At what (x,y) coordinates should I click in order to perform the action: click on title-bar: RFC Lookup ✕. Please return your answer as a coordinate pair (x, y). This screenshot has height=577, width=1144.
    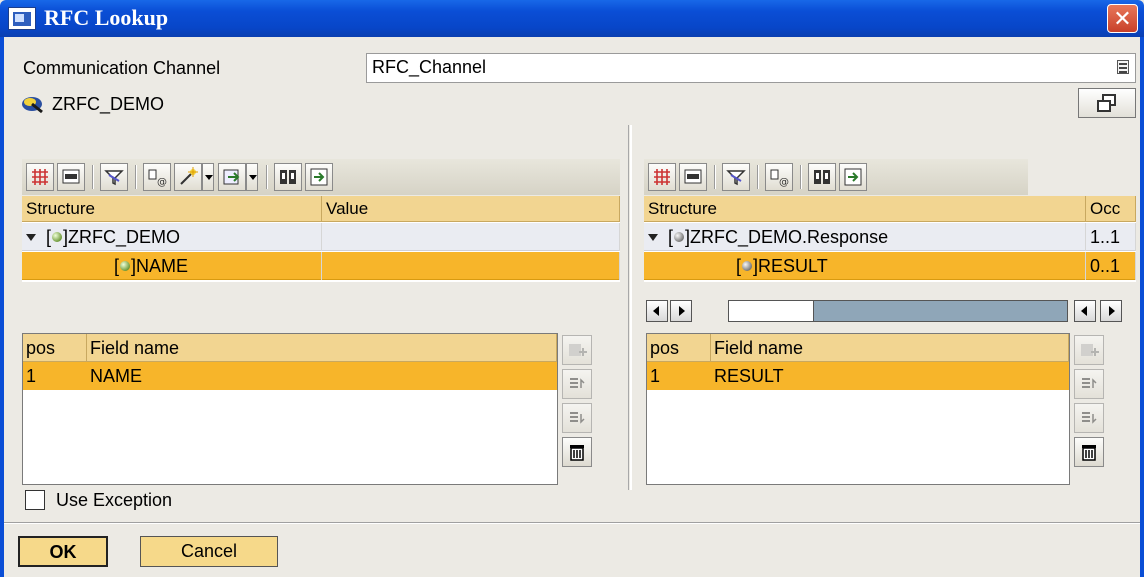
    Looking at the image, I should click on (572, 18).